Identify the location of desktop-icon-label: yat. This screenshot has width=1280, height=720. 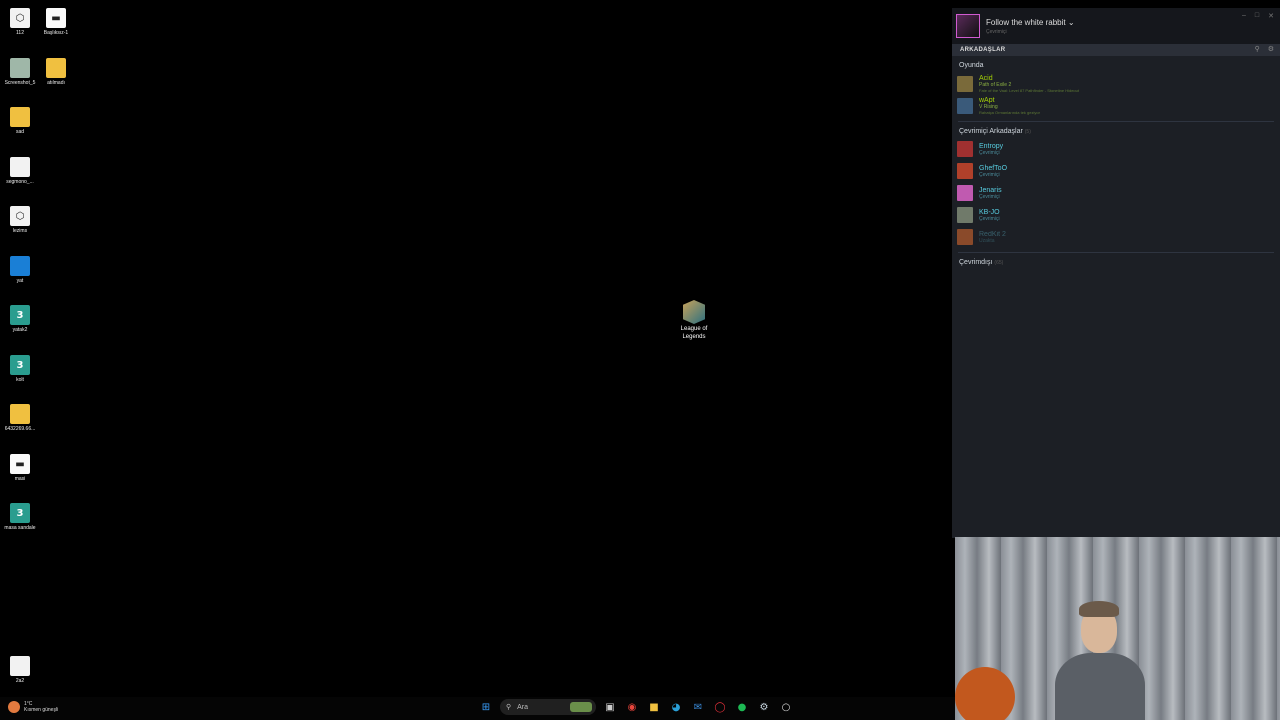
(20, 281).